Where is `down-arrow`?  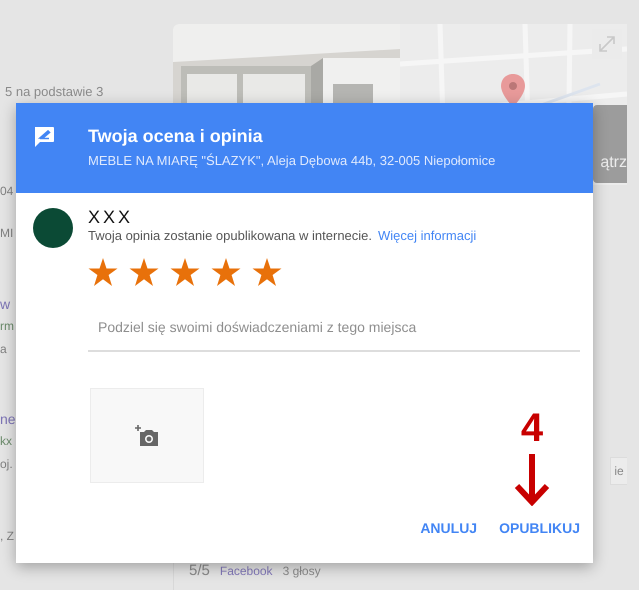
down-arrow is located at coordinates (532, 480).